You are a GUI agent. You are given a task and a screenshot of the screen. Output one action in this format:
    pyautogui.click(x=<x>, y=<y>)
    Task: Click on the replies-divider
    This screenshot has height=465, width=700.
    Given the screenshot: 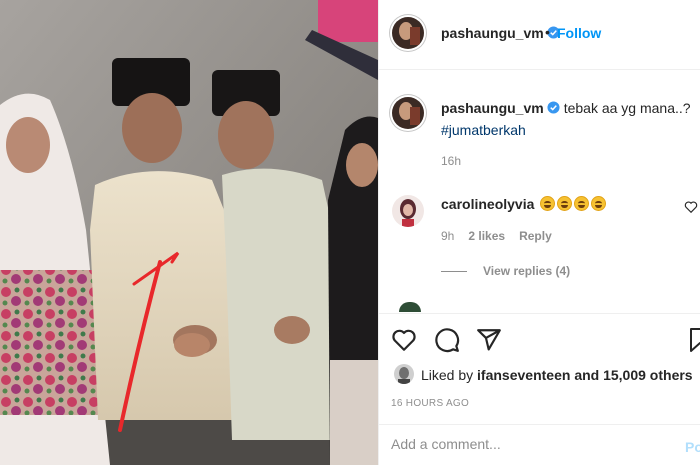 What is the action you would take?
    pyautogui.click(x=454, y=272)
    